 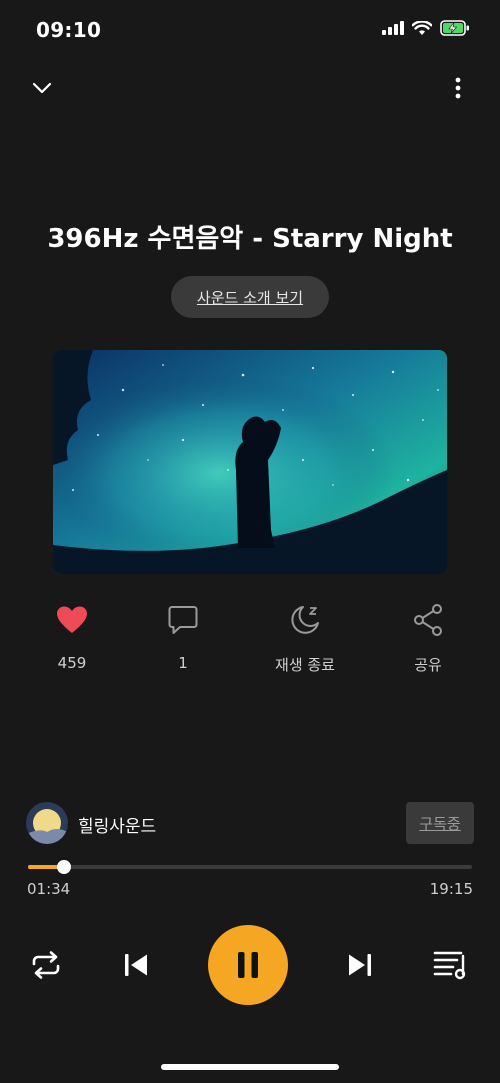 I want to click on track-title: 396Hz 수면음악 - Starry Night, so click(x=250, y=239).